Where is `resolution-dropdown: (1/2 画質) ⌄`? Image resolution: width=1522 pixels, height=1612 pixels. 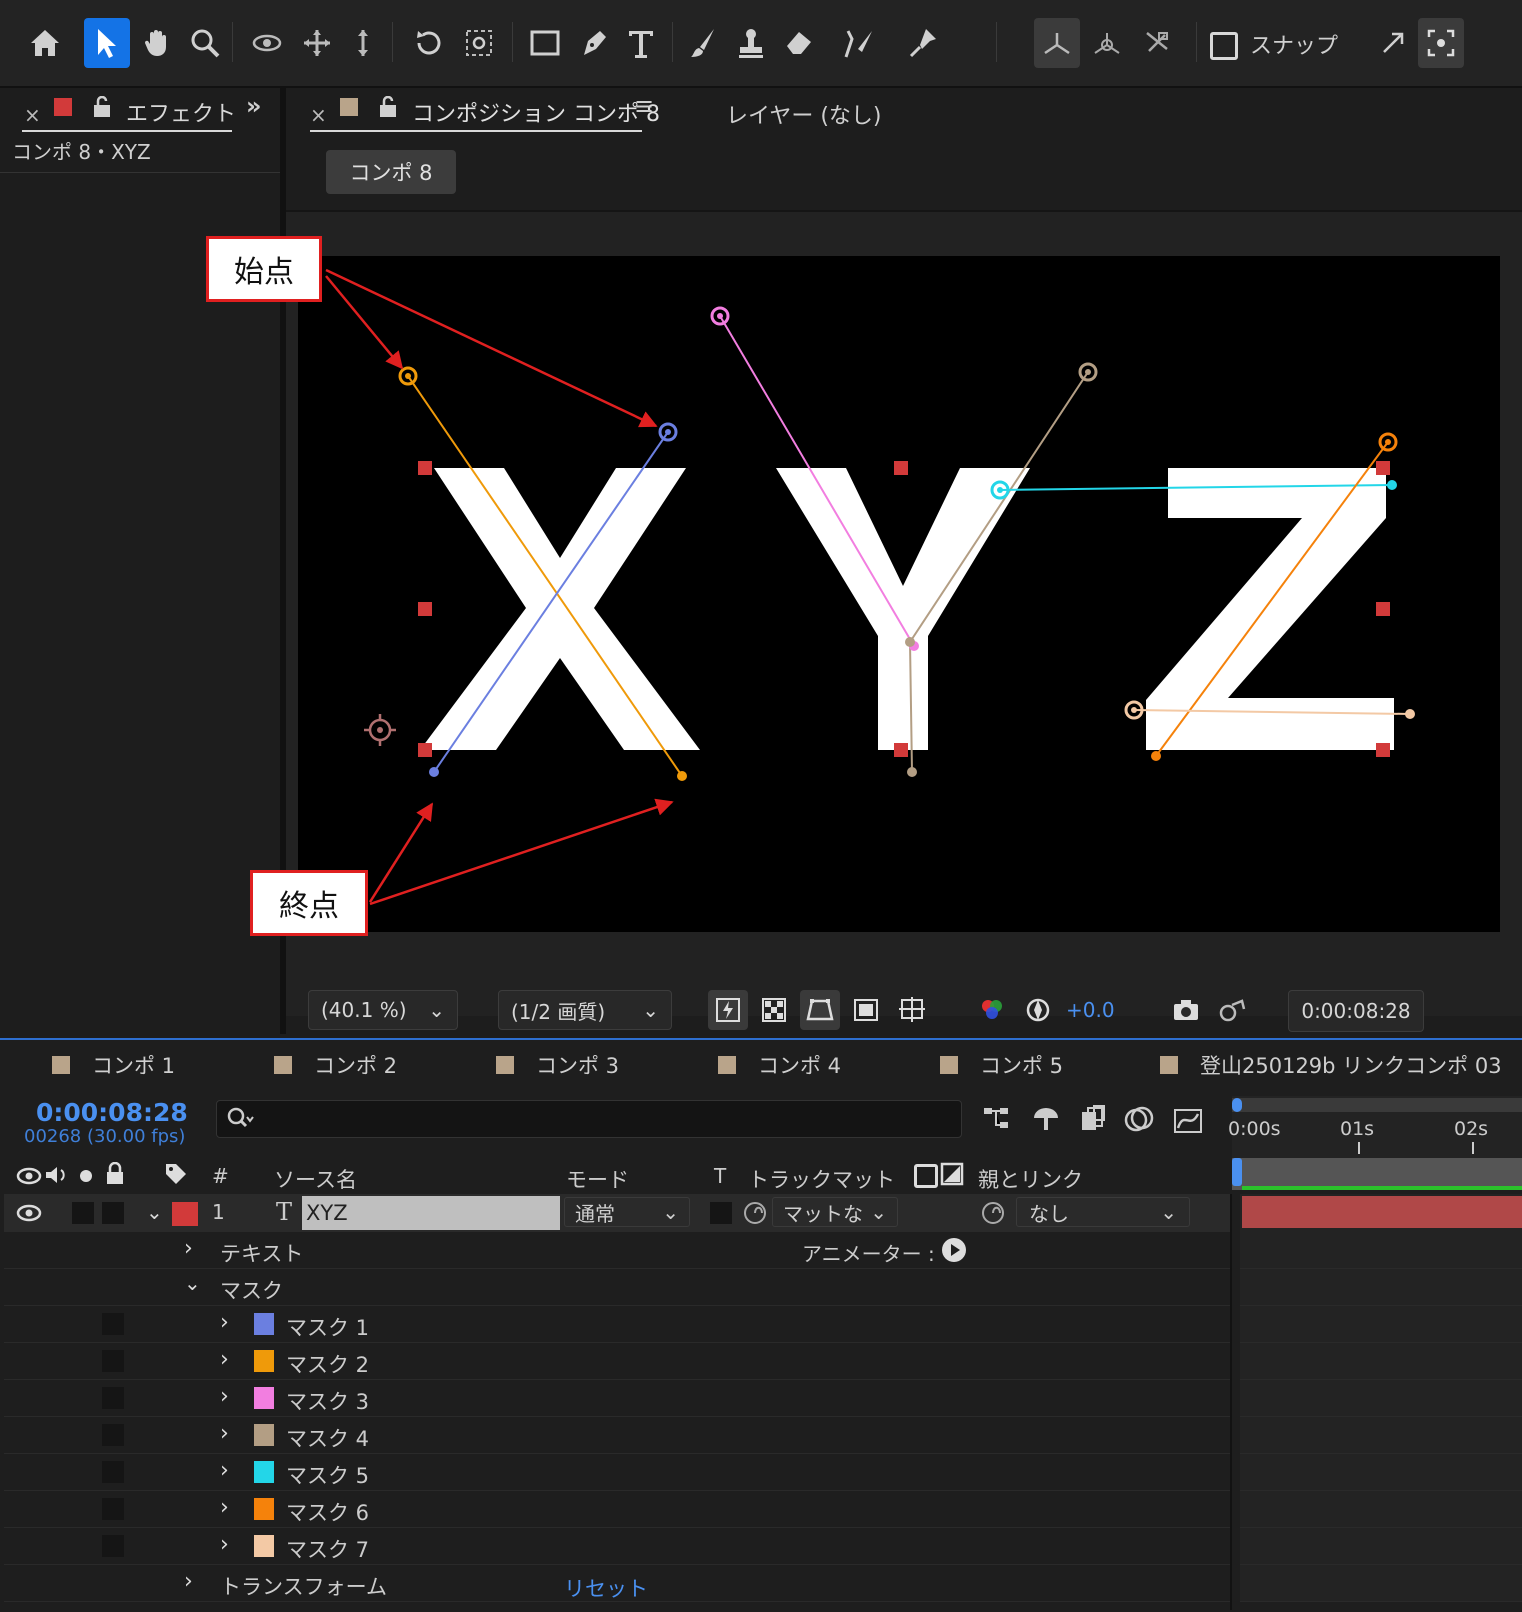
resolution-dropdown: (1/2 画質) ⌄ is located at coordinates (585, 1010).